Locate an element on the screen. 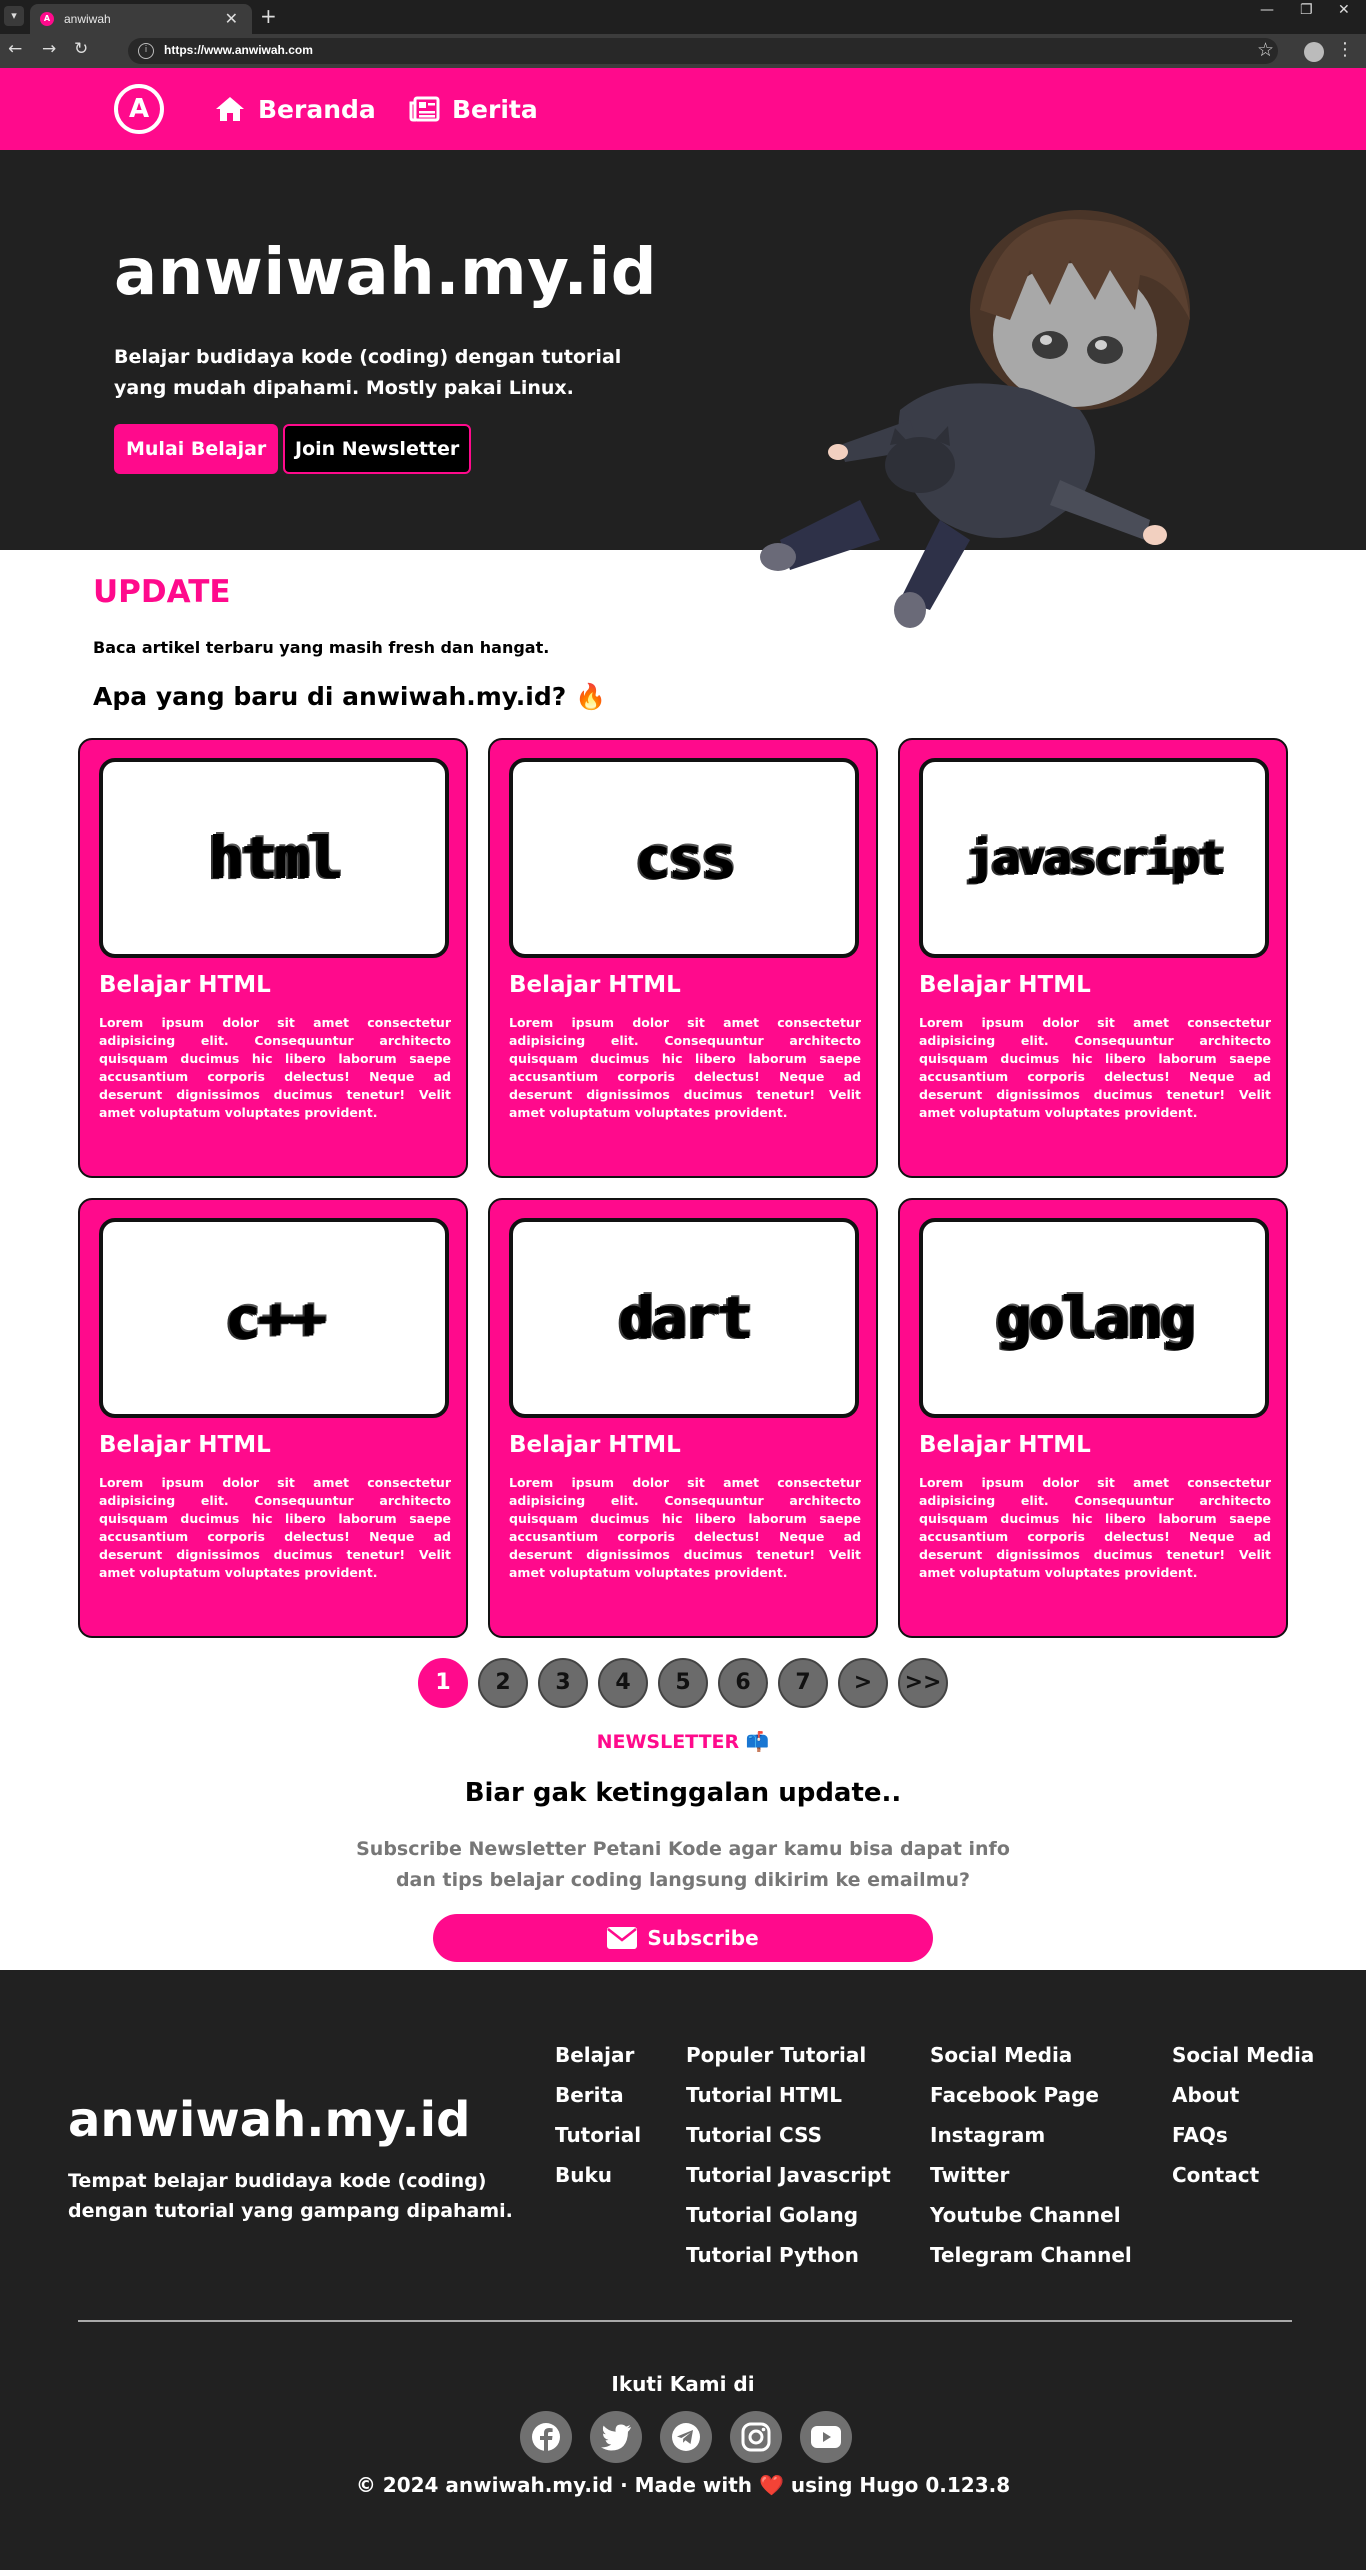 The image size is (1366, 2570). tab-title: anwiwah is located at coordinates (87, 19).